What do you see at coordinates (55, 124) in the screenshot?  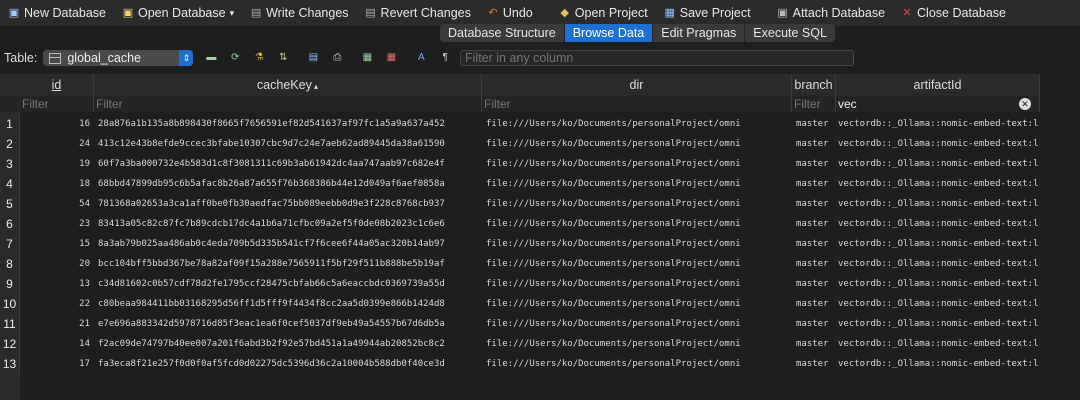 I see `cell-id: 16` at bounding box center [55, 124].